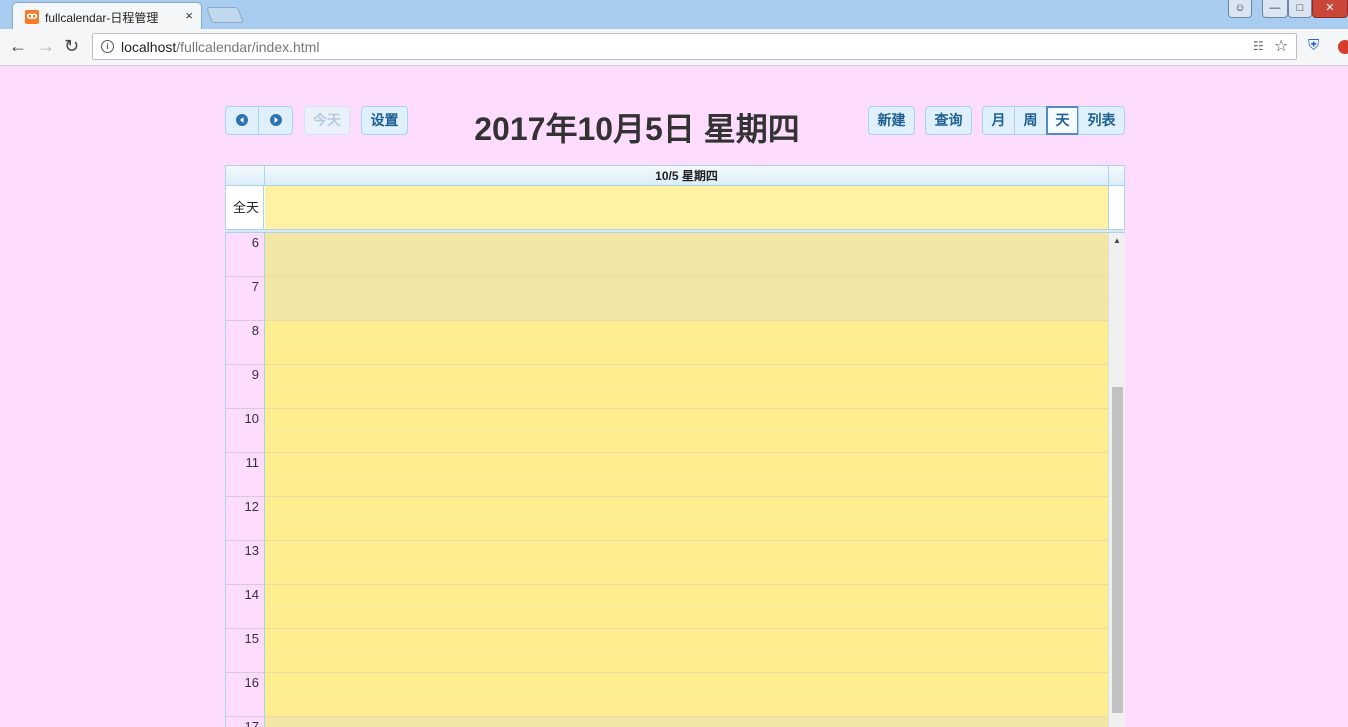 Image resolution: width=1348 pixels, height=727 pixels. Describe the element at coordinates (687, 207) in the screenshot. I see `allday-slot` at that location.